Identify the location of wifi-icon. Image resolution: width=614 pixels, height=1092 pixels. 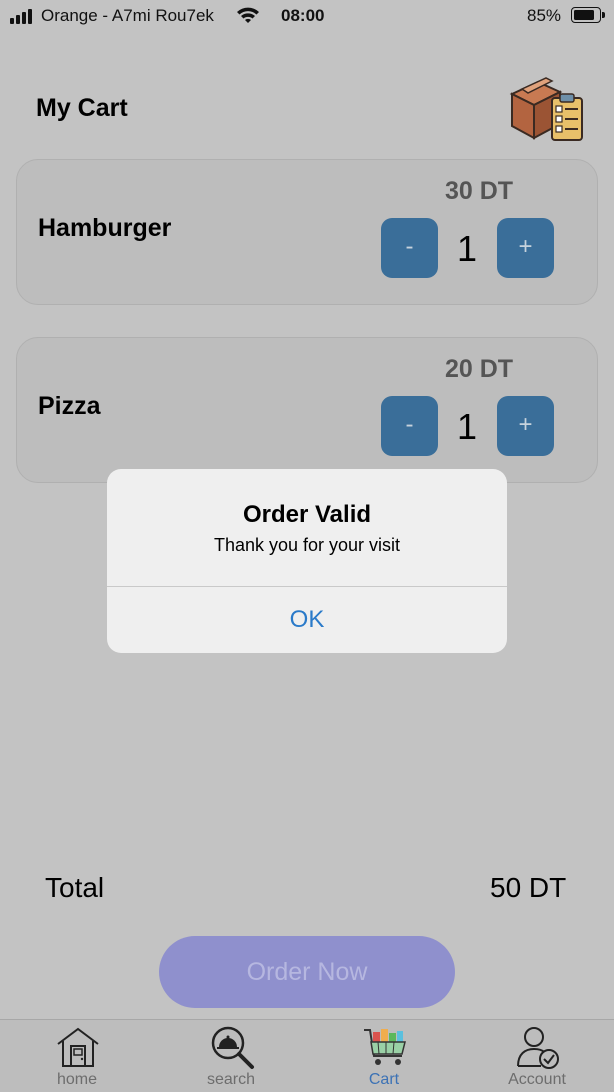
(248, 15).